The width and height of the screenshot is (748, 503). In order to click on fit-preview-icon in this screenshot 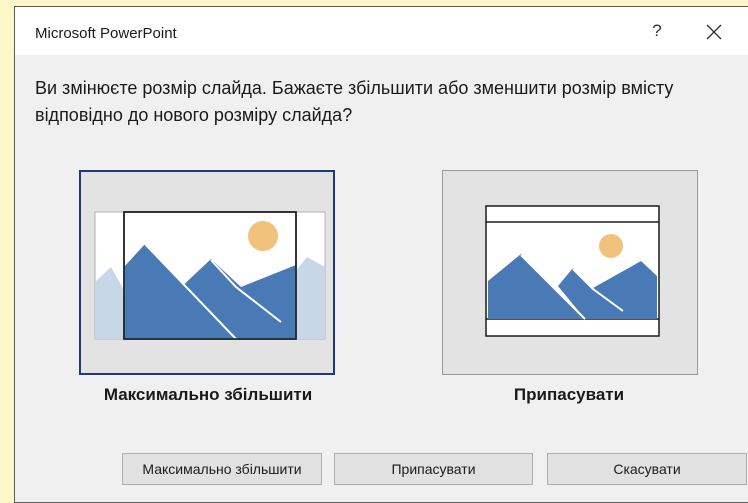, I will do `click(572, 271)`.